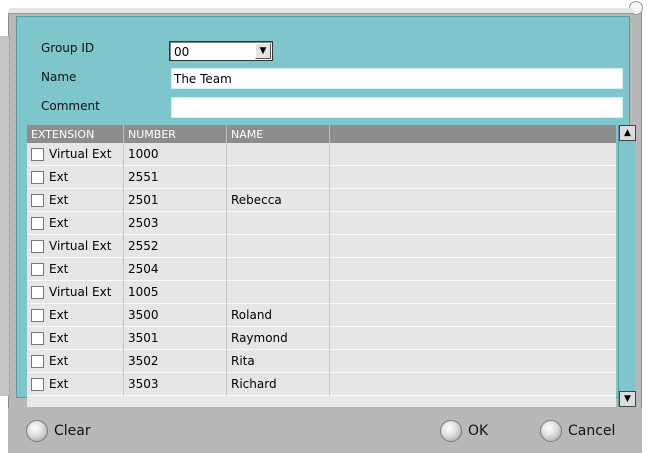 This screenshot has width=654, height=453. I want to click on scroll-up-icon: ▲, so click(627, 133).